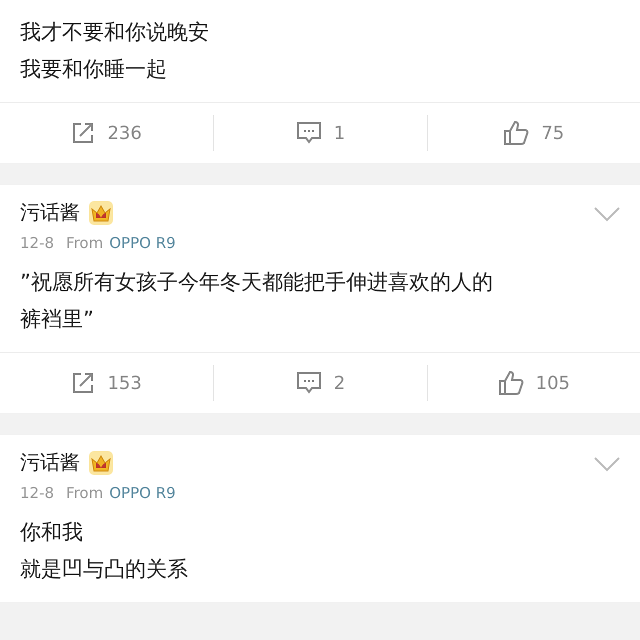  I want to click on post-text: ”祝愿所有女孩子今年冬天都能把手伸进喜欢的人的, so click(257, 282).